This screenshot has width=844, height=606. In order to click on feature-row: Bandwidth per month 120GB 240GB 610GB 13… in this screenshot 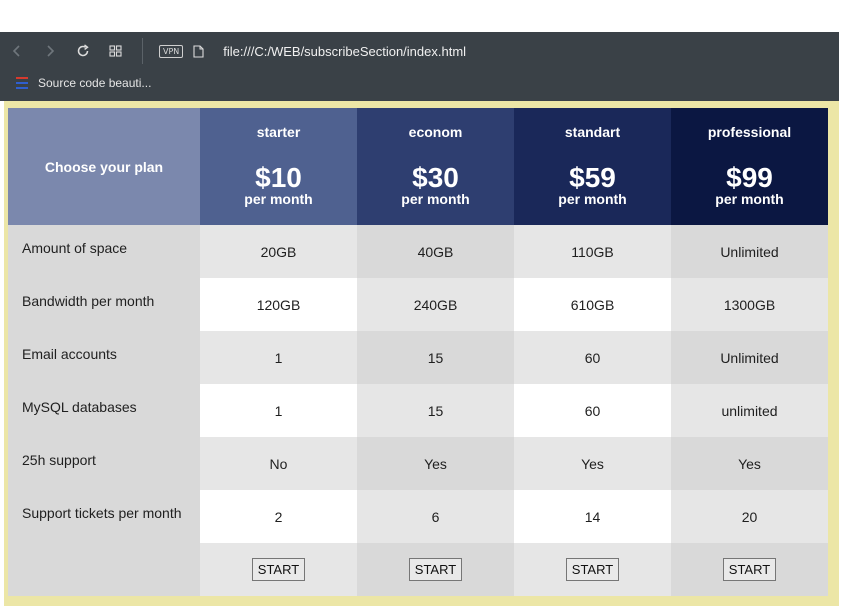, I will do `click(418, 304)`.